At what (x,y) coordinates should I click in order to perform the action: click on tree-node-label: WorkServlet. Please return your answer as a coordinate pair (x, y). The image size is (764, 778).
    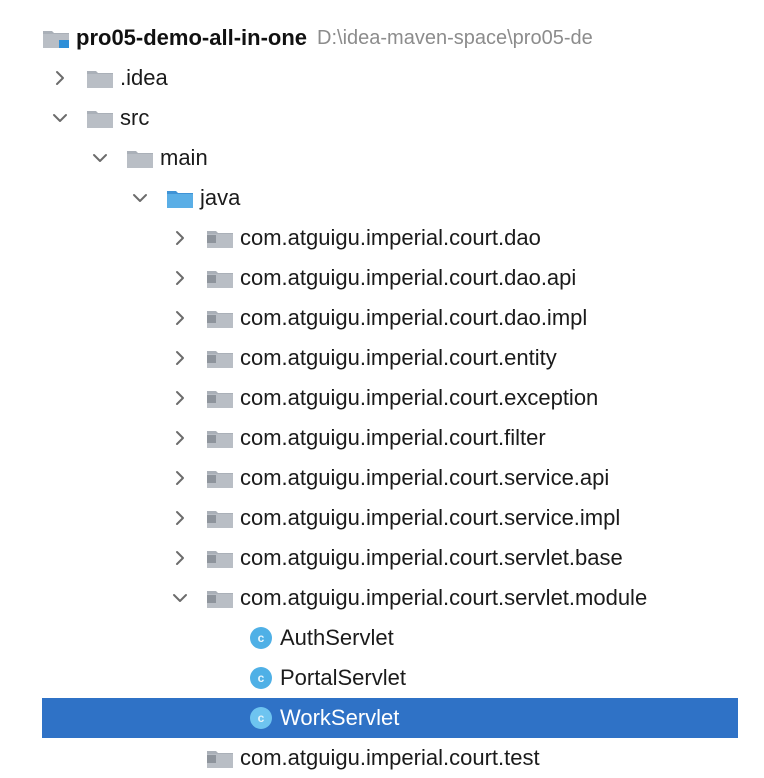
    Looking at the image, I should click on (340, 717).